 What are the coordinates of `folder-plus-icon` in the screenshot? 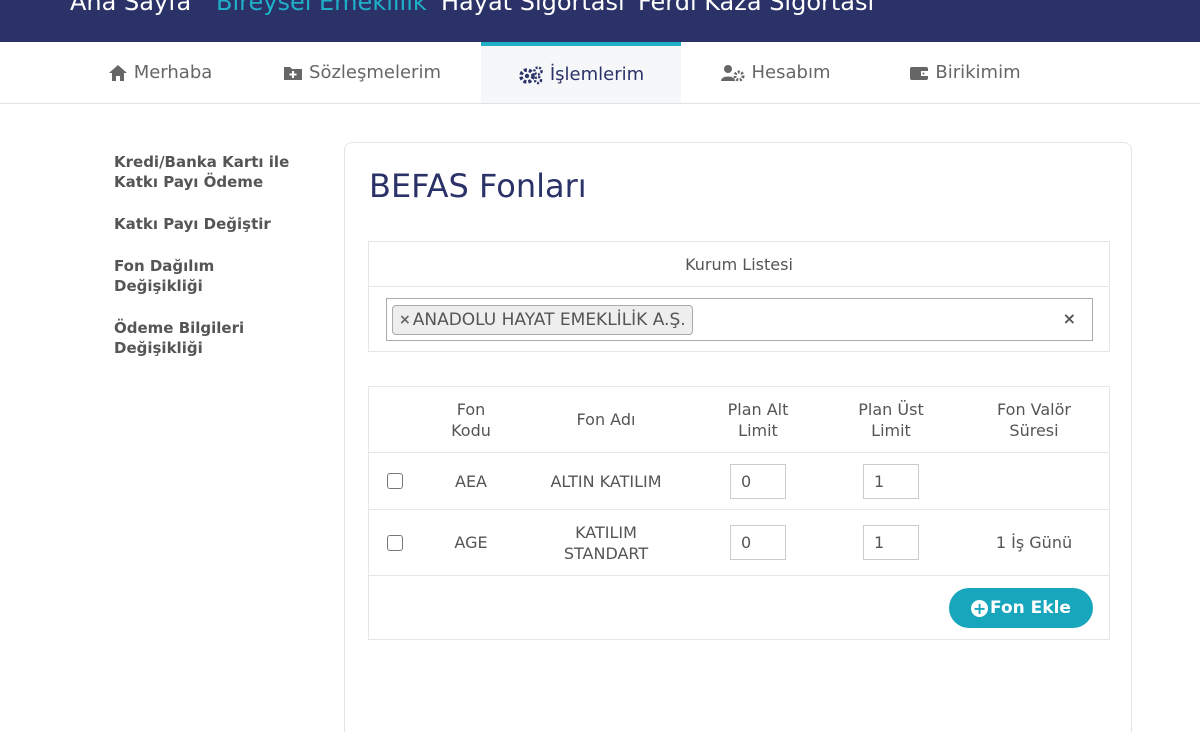 It's located at (293, 73).